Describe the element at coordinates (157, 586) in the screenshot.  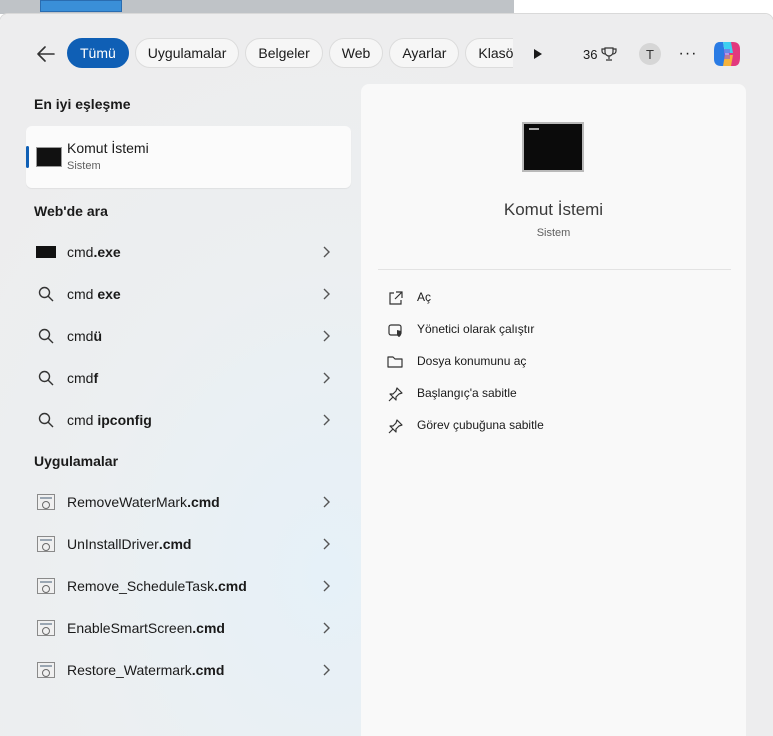
I see `app-result-label: Remove_ScheduleTask.cmd` at that location.